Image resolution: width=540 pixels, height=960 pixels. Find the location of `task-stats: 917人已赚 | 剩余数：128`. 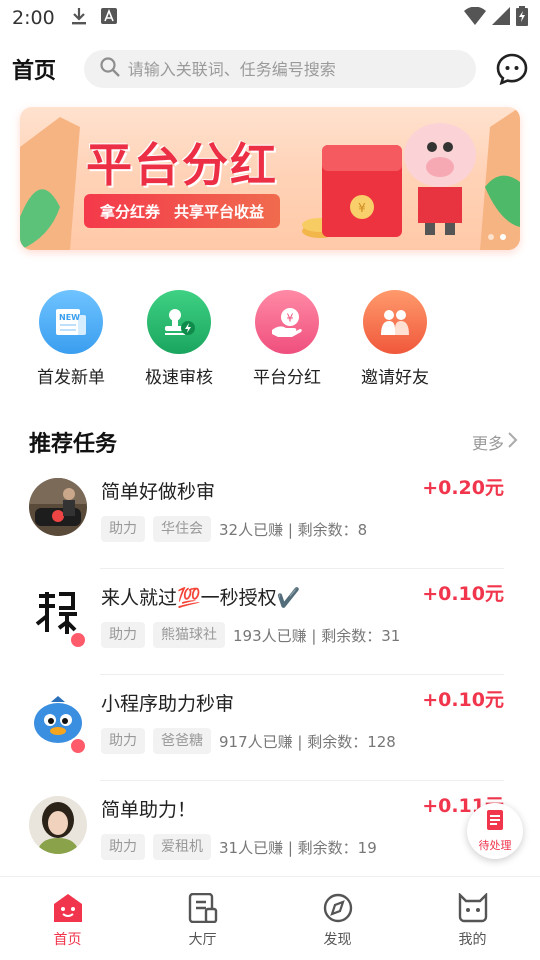

task-stats: 917人已赚 | 剩余数：128 is located at coordinates (307, 741).